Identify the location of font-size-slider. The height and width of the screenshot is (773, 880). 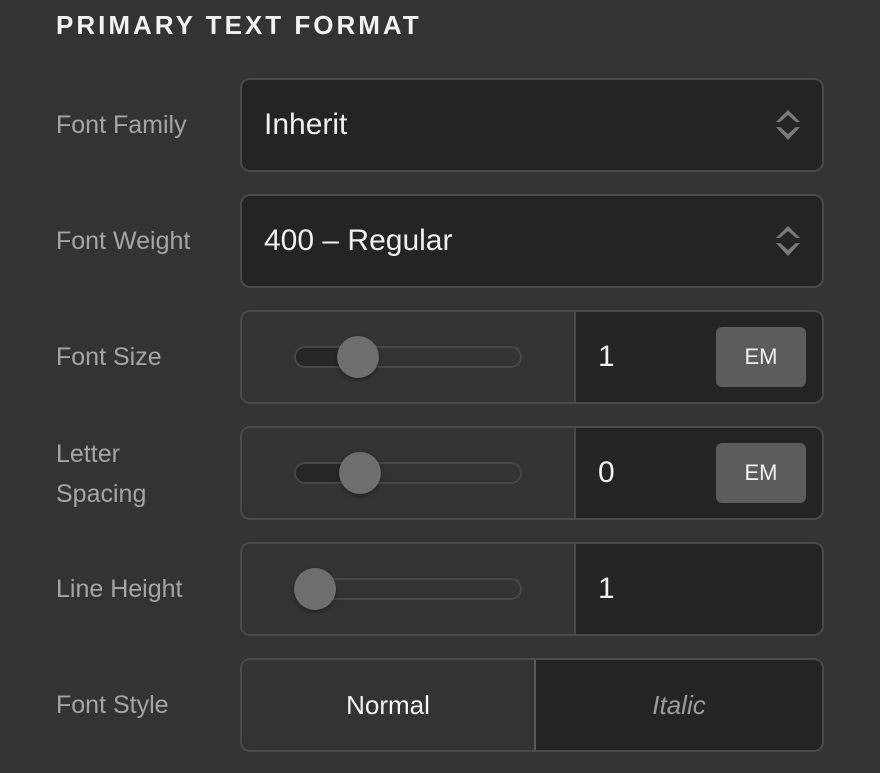
(409, 357).